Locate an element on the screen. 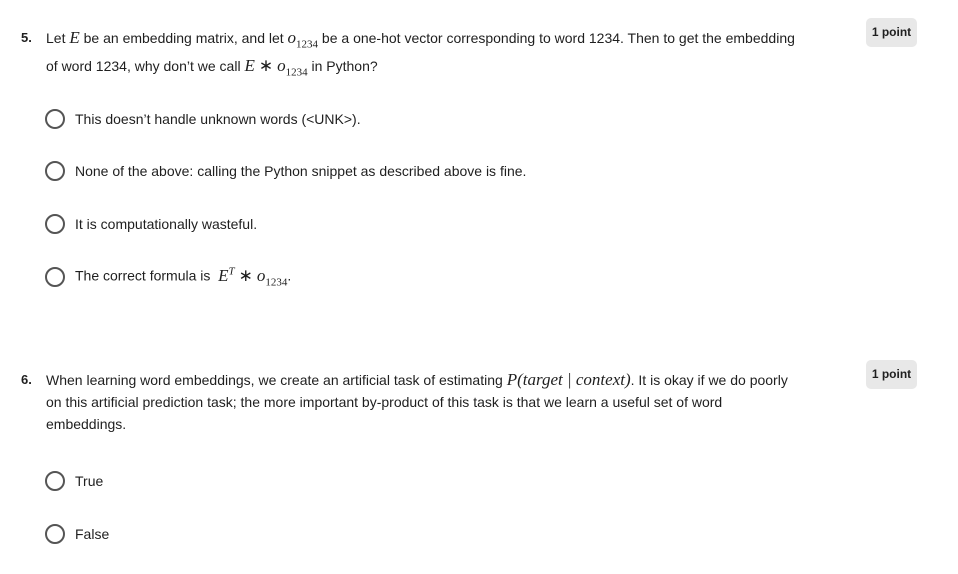 The image size is (958, 574). text: The correct formula is is located at coordinates (145, 276).